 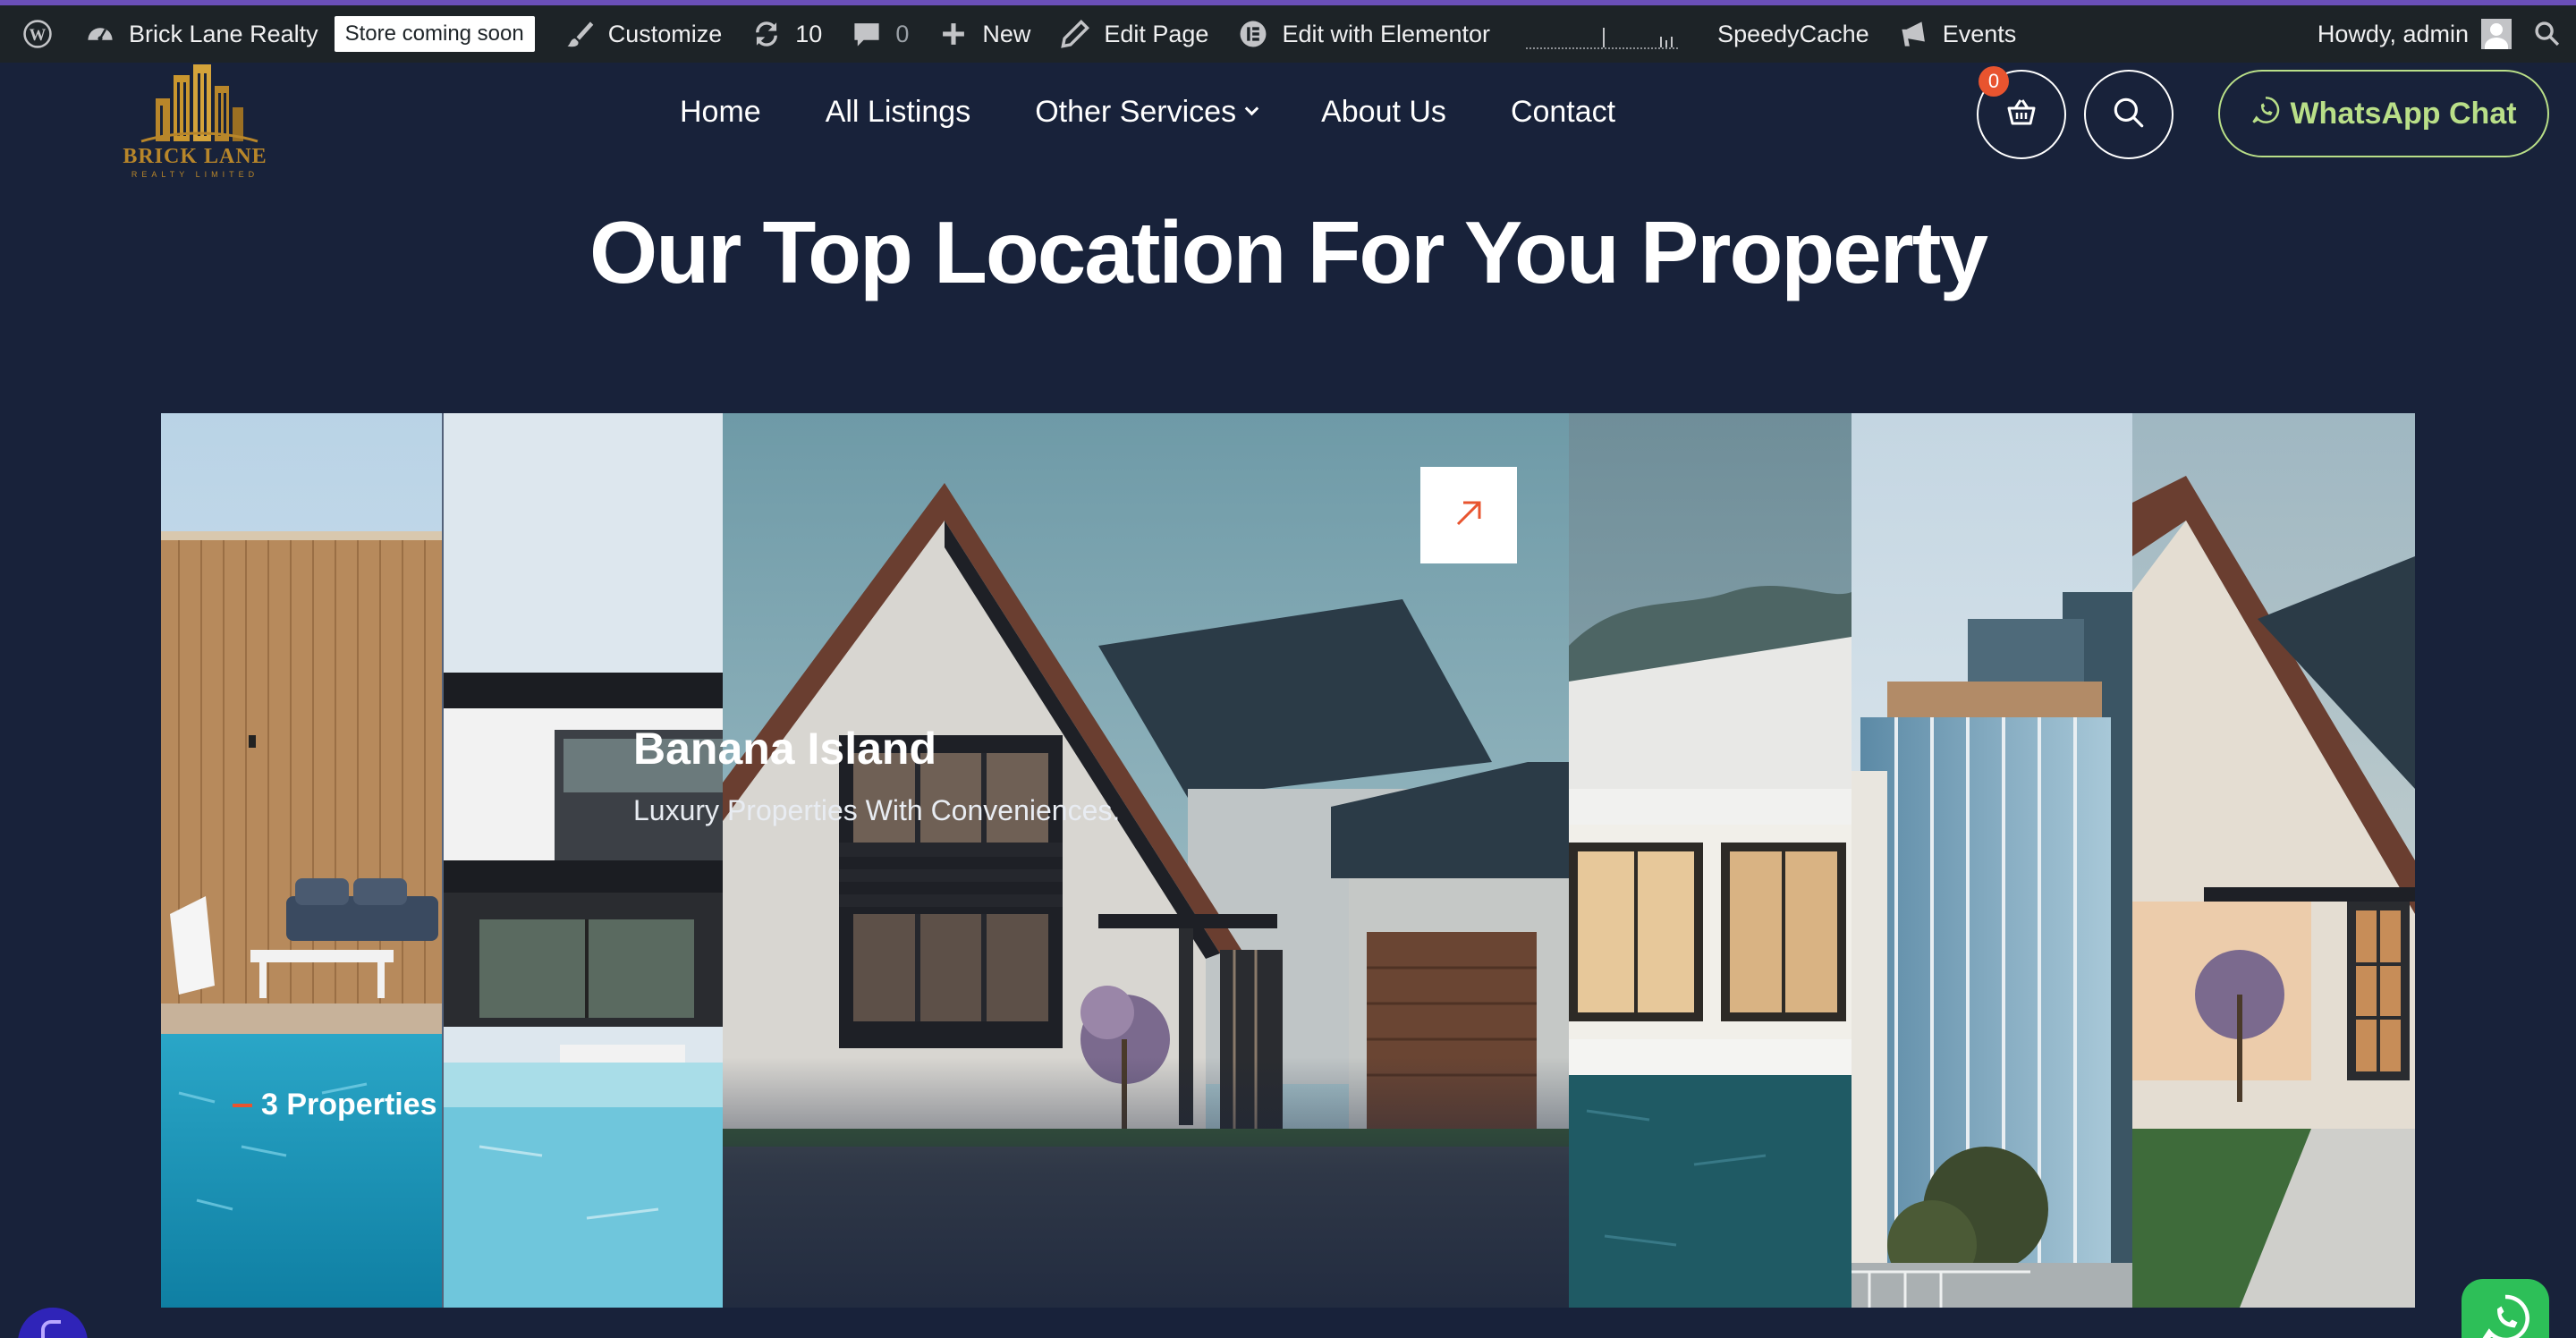 I want to click on admin-search-button, so click(x=2542, y=34).